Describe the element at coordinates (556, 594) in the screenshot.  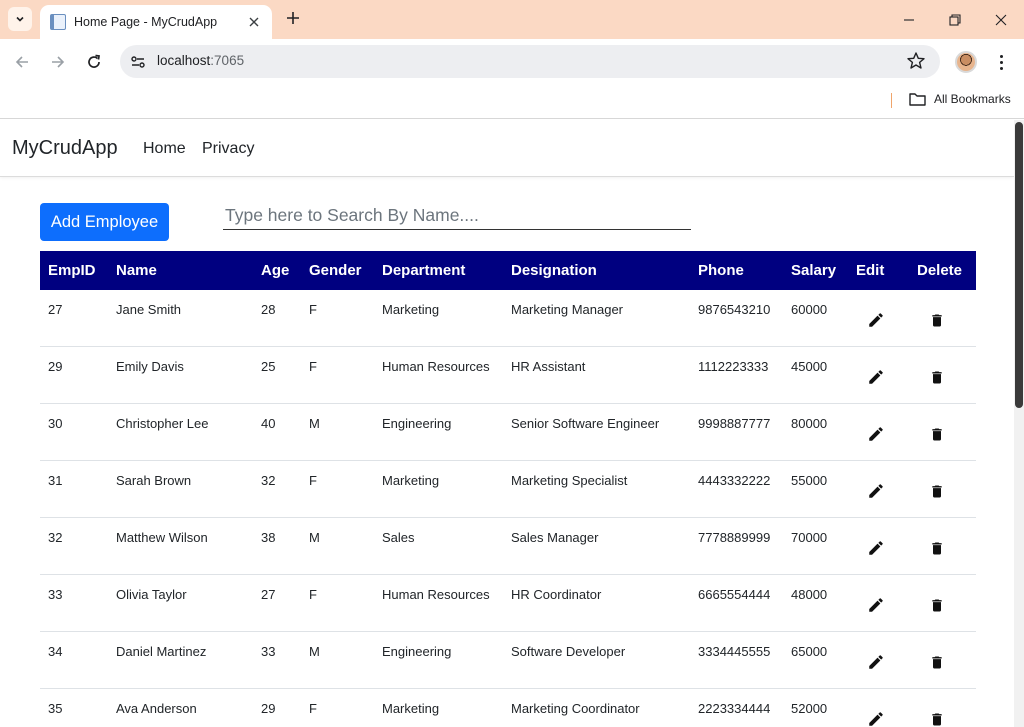
I see `cell-designation: HR Coordinator` at that location.